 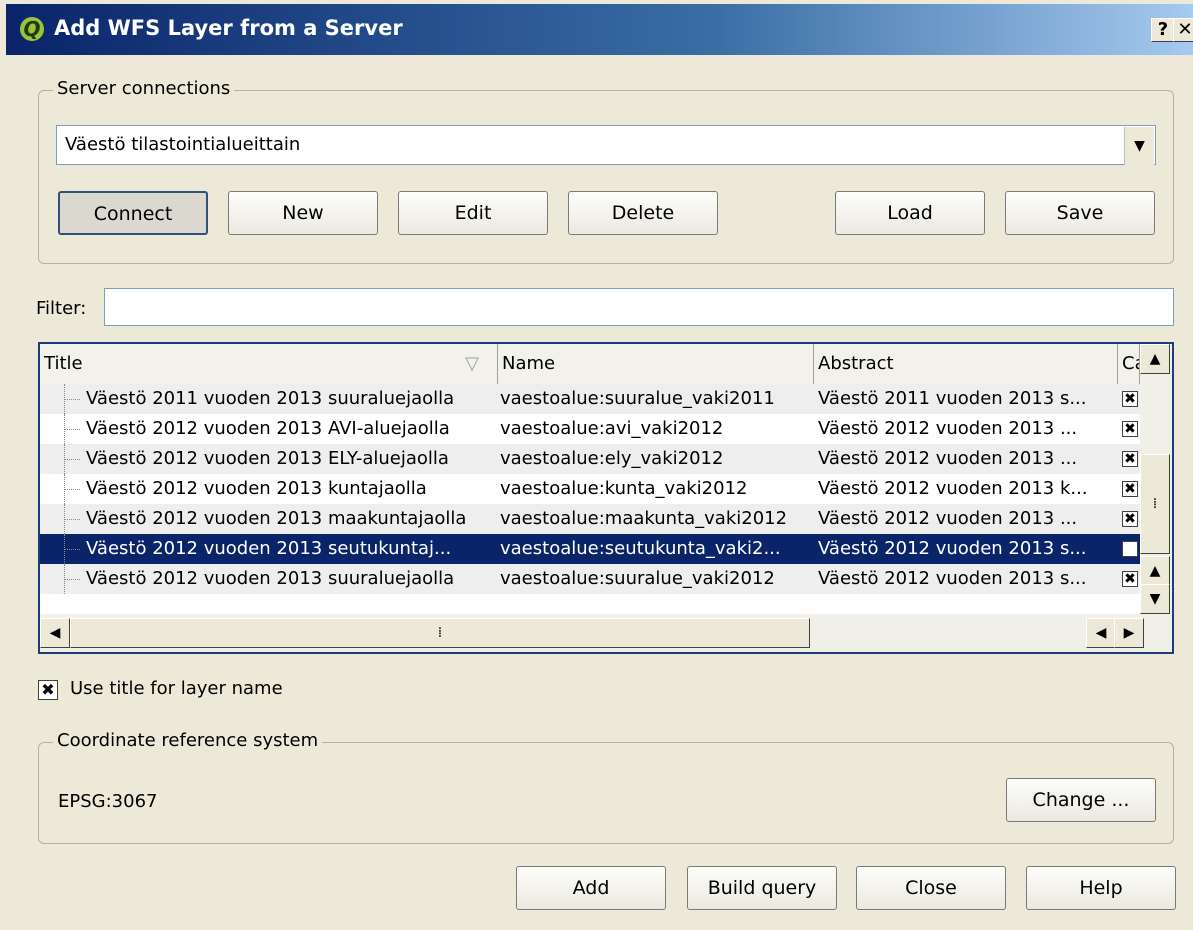 I want to click on column-header-abstract: Abstract, so click(x=966, y=364).